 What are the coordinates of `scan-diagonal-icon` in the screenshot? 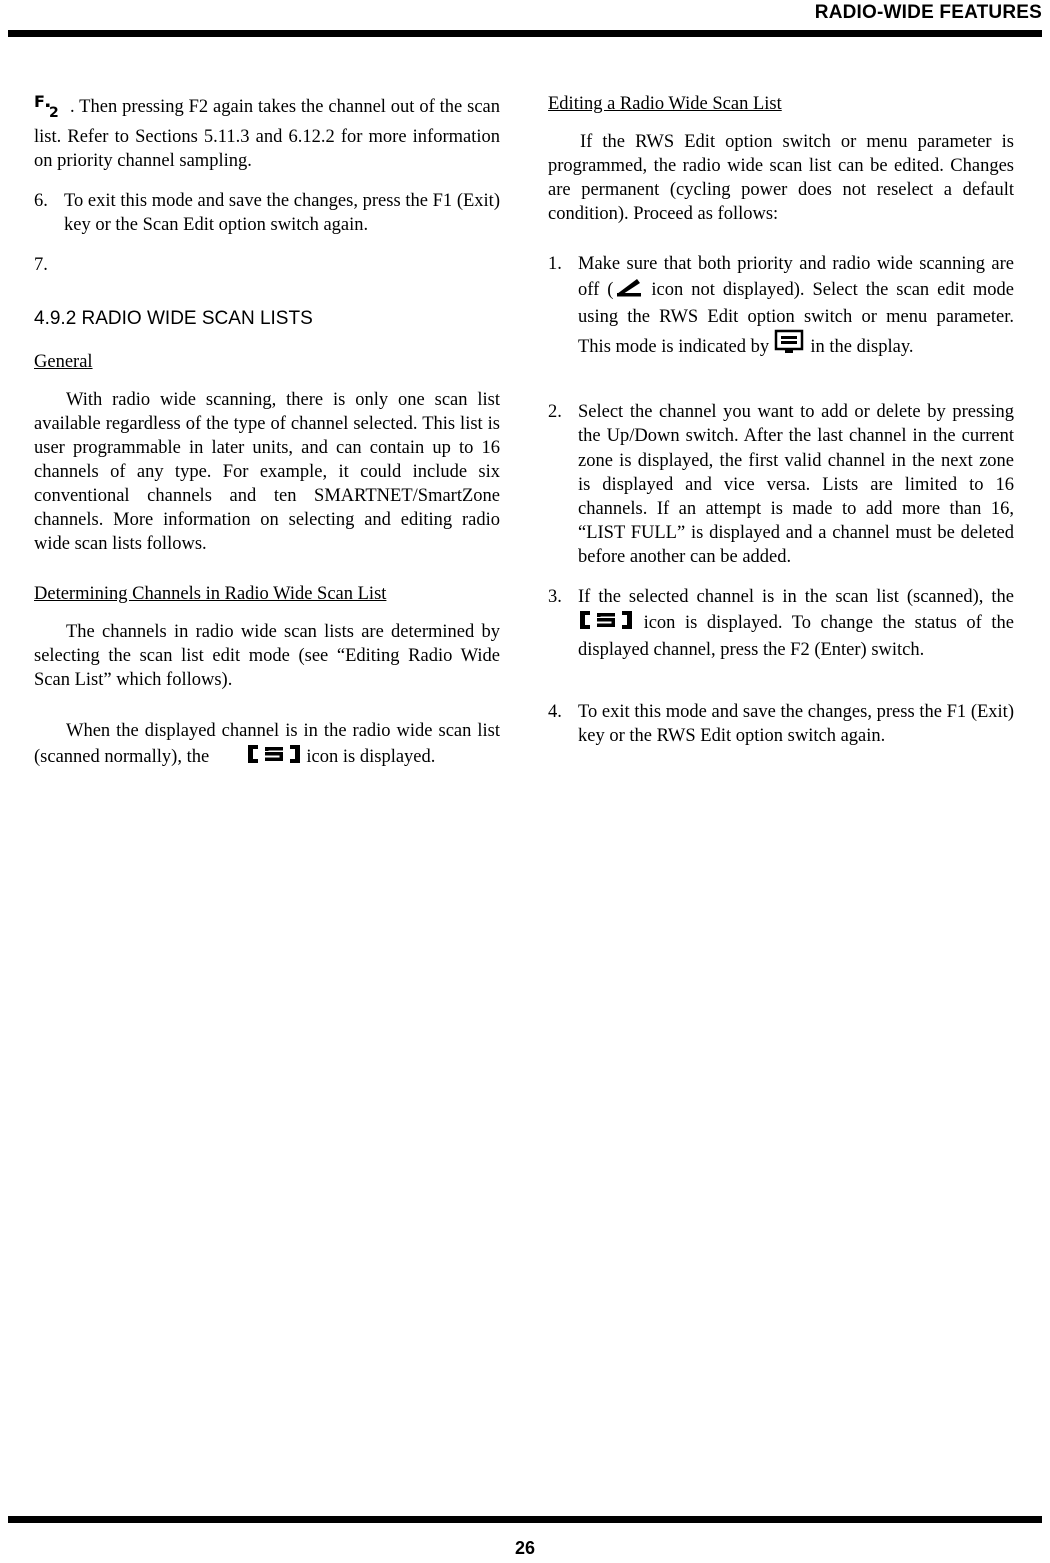 It's located at (628, 290).